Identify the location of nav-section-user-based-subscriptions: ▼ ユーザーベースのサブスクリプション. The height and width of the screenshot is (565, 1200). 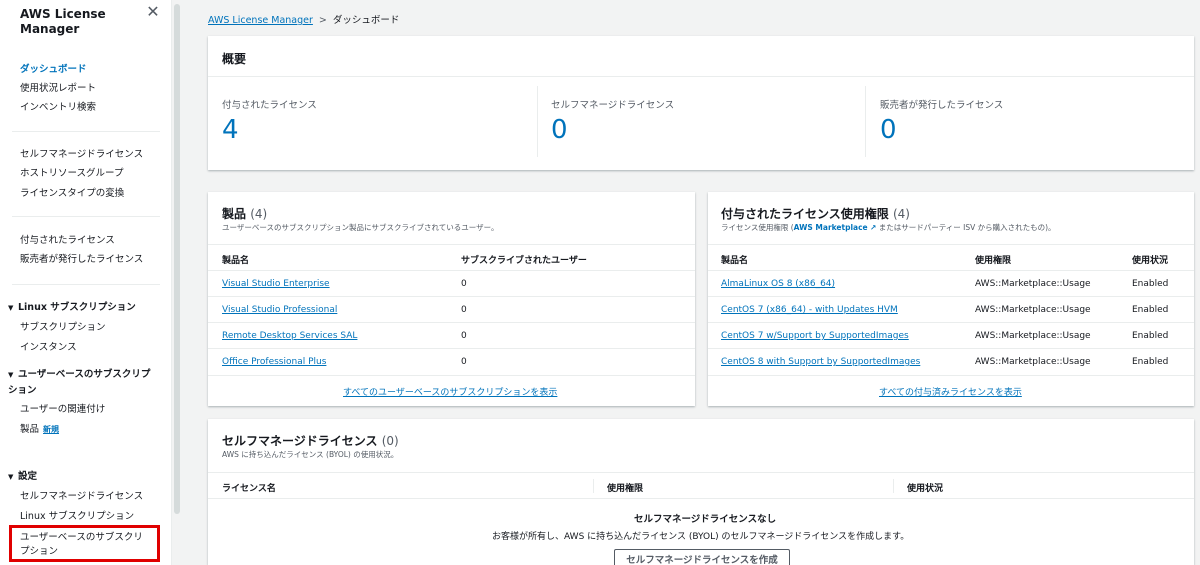
(83, 382).